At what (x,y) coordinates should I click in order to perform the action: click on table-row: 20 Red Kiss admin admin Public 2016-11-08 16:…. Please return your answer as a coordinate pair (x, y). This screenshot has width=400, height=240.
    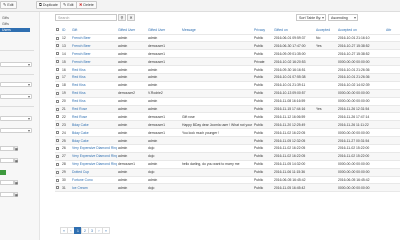
    Looking at the image, I should click on (227, 101).